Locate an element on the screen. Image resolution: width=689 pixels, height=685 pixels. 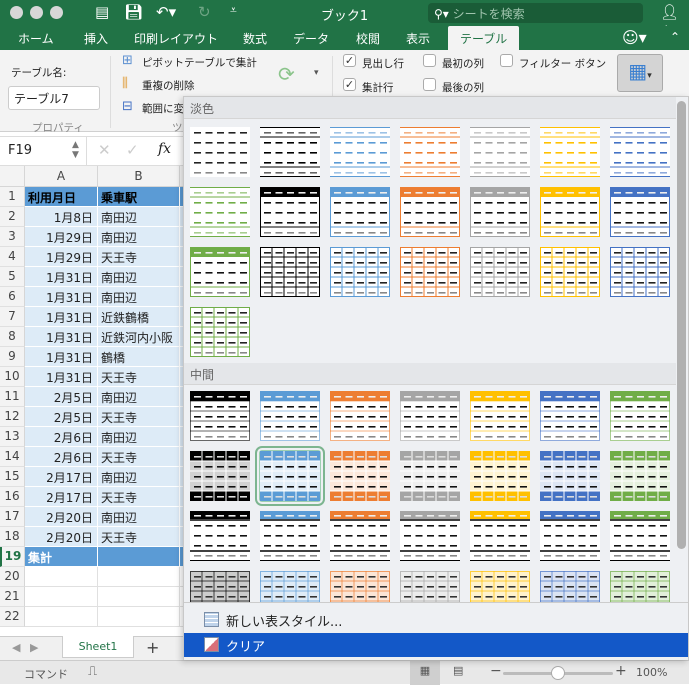
row-header: 12 is located at coordinates (12, 417).